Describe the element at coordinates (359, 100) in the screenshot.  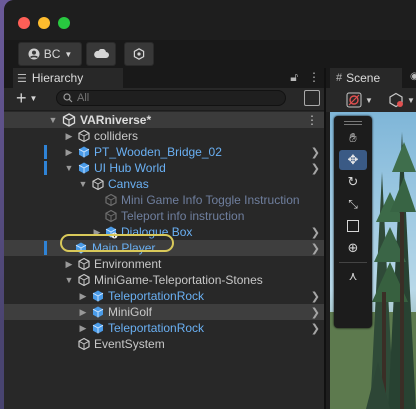
I see `gizmo-toggle-button: ▼` at that location.